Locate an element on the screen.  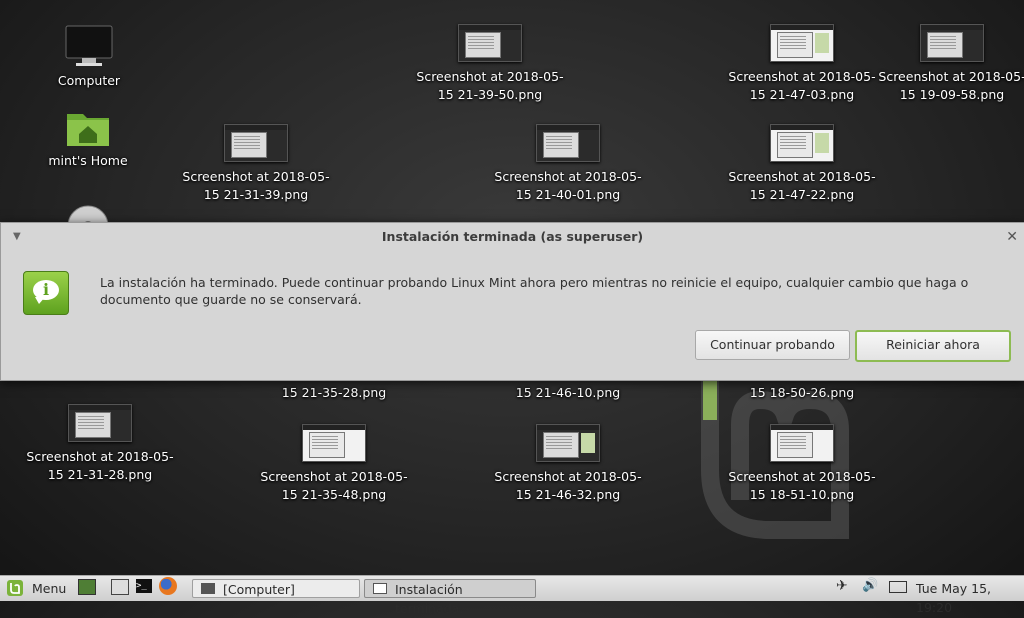
screenshot-file-icon: Screenshot at 2018-05- 15 21-39-50.png is located at coordinates (490, 64).